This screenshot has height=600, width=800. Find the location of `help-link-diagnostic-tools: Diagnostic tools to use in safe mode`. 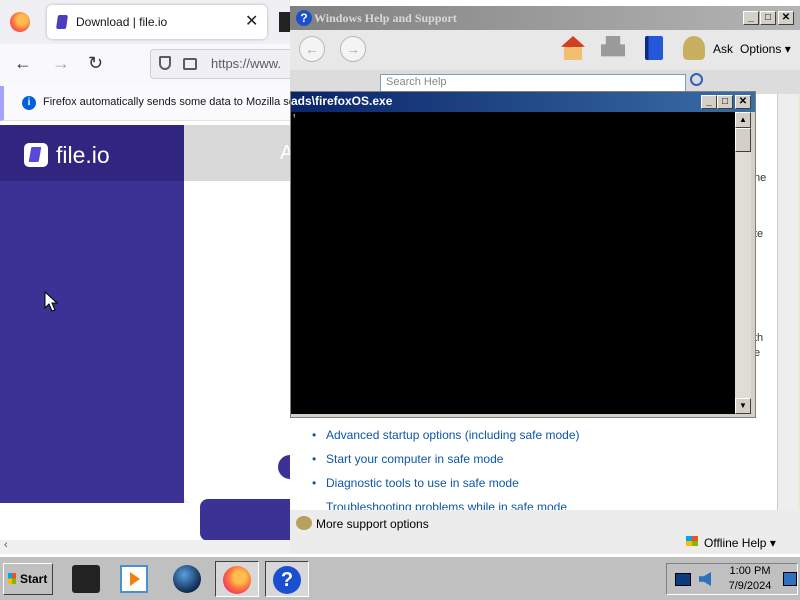

help-link-diagnostic-tools: Diagnostic tools to use in safe mode is located at coordinates (415, 483).